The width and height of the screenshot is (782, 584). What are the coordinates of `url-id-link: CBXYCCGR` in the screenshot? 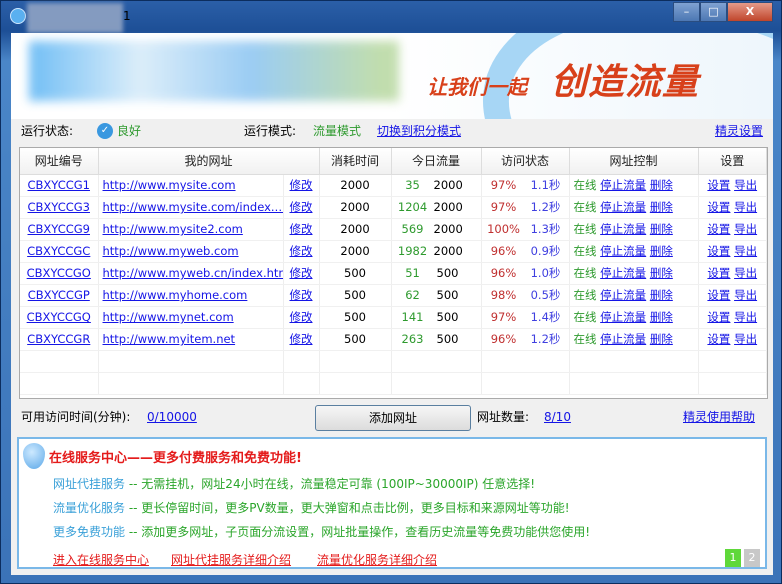 It's located at (58, 339).